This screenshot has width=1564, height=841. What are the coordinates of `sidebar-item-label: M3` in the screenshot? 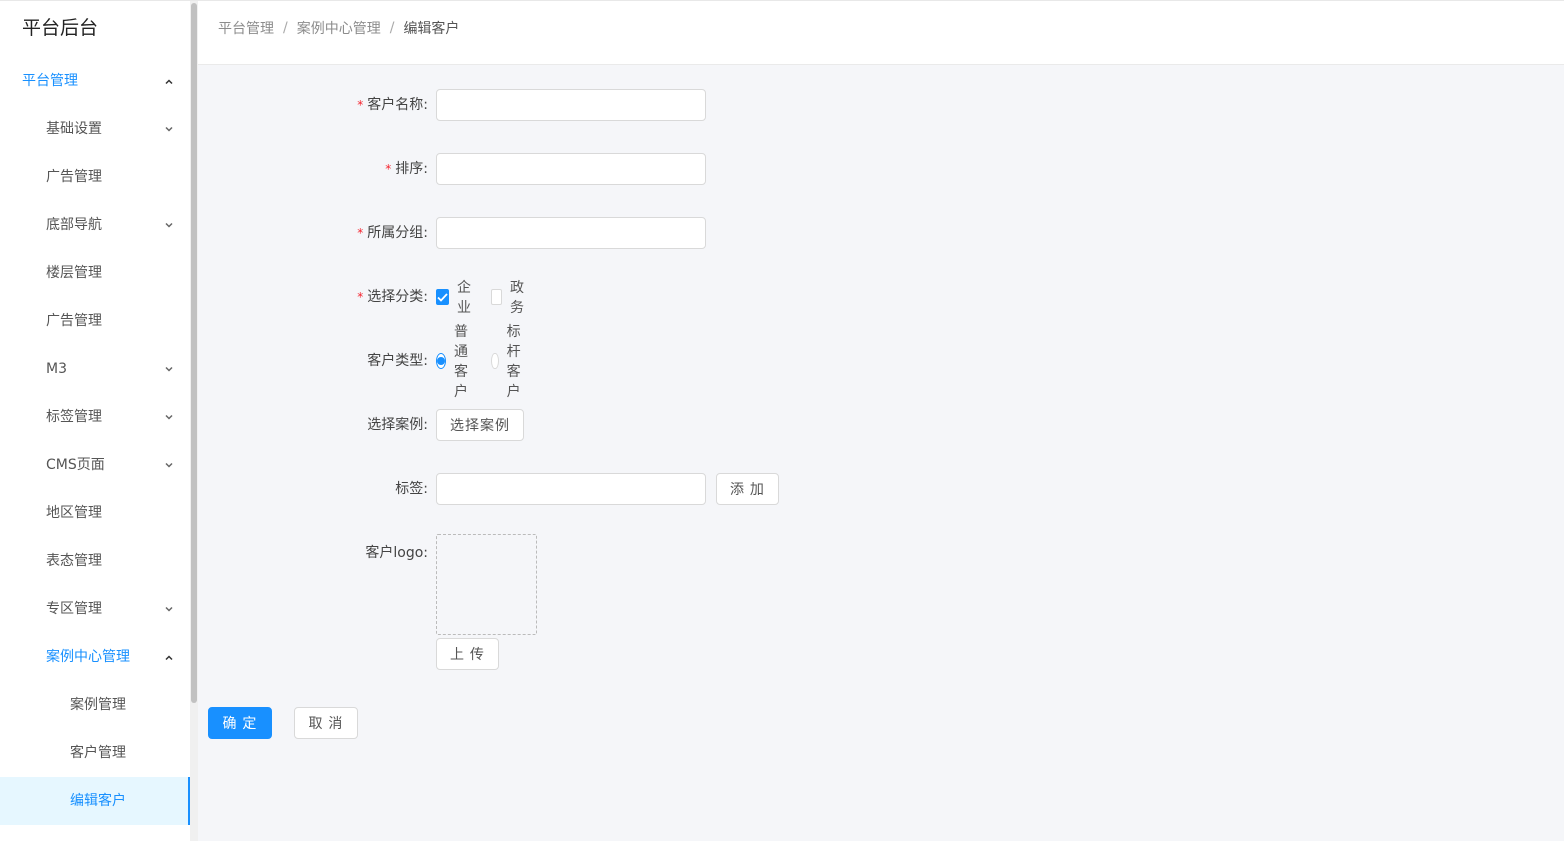 It's located at (56, 369).